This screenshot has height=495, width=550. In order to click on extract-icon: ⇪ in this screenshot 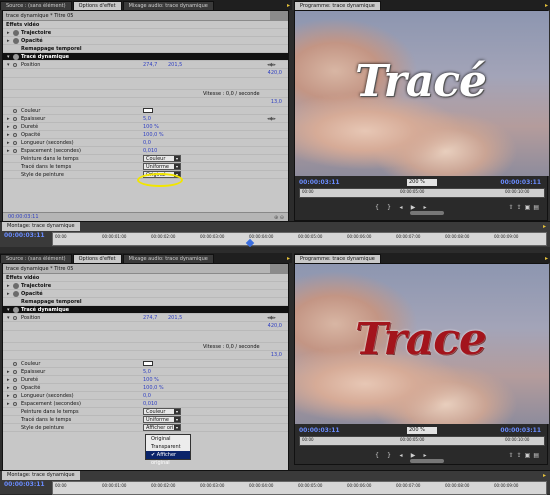, I will do `click(519, 455)`.